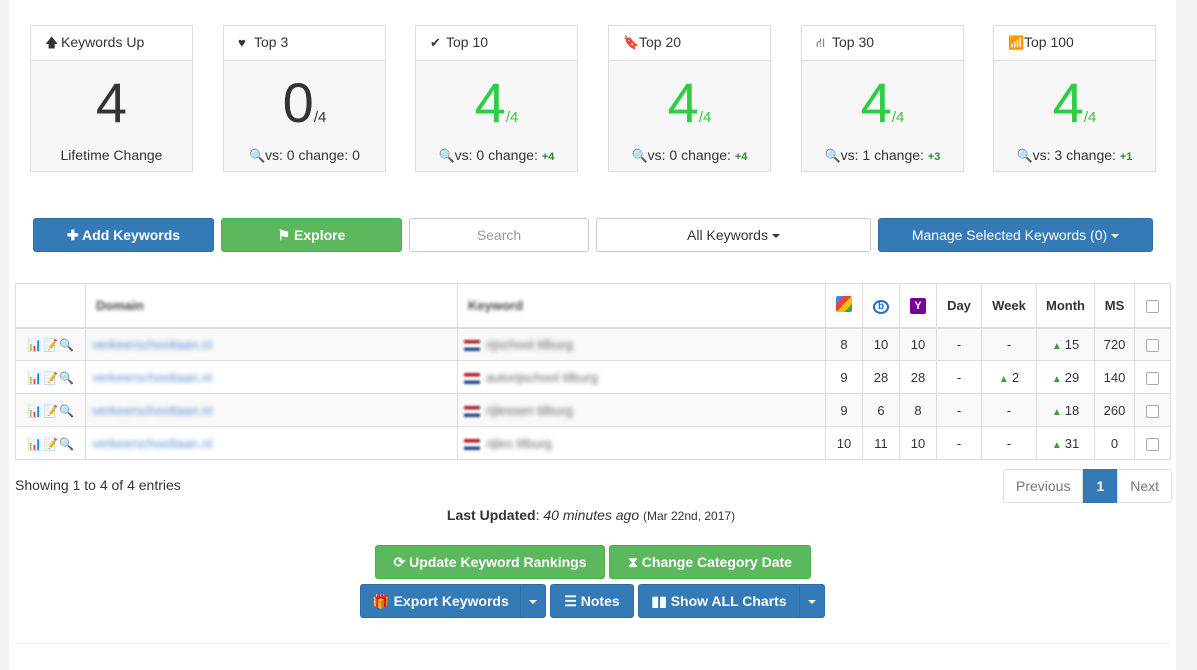  I want to click on refresh-icon: ⟳, so click(399, 562).